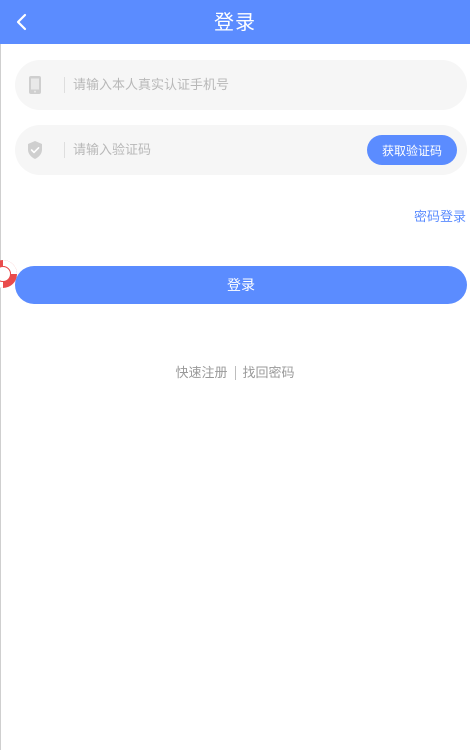 The image size is (470, 750). I want to click on phone-field-container, so click(241, 85).